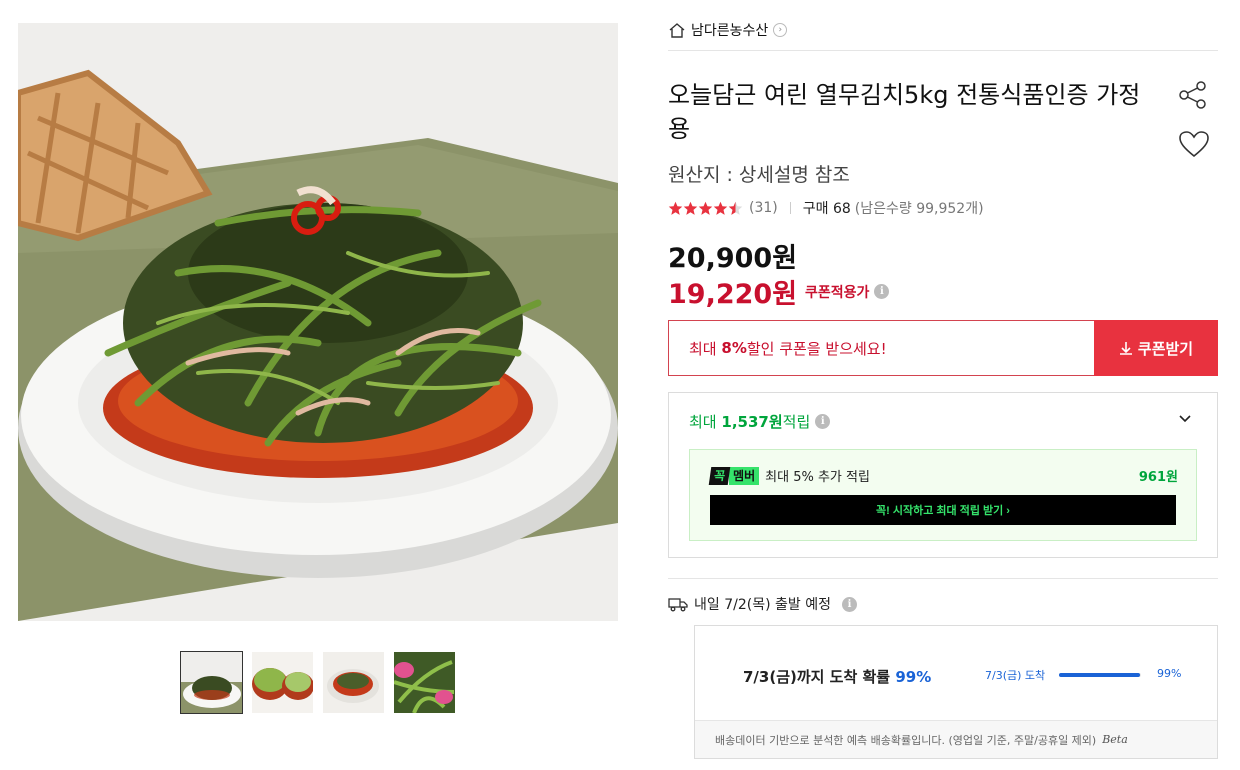 Image resolution: width=1240 pixels, height=770 pixels. What do you see at coordinates (733, 258) in the screenshot?
I see `original-price: 20,900원` at bounding box center [733, 258].